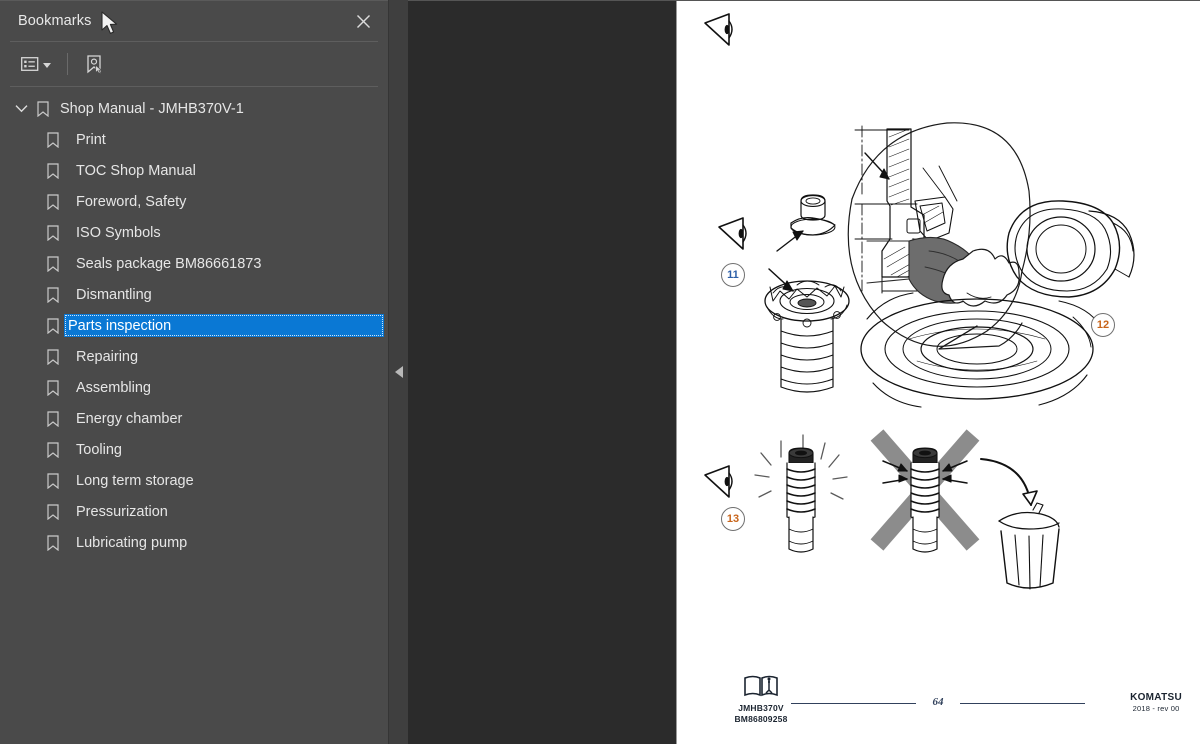 This screenshot has width=1200, height=744. I want to click on bookmark-root-node: Shop Manual - JMHB370V-1, so click(194, 108).